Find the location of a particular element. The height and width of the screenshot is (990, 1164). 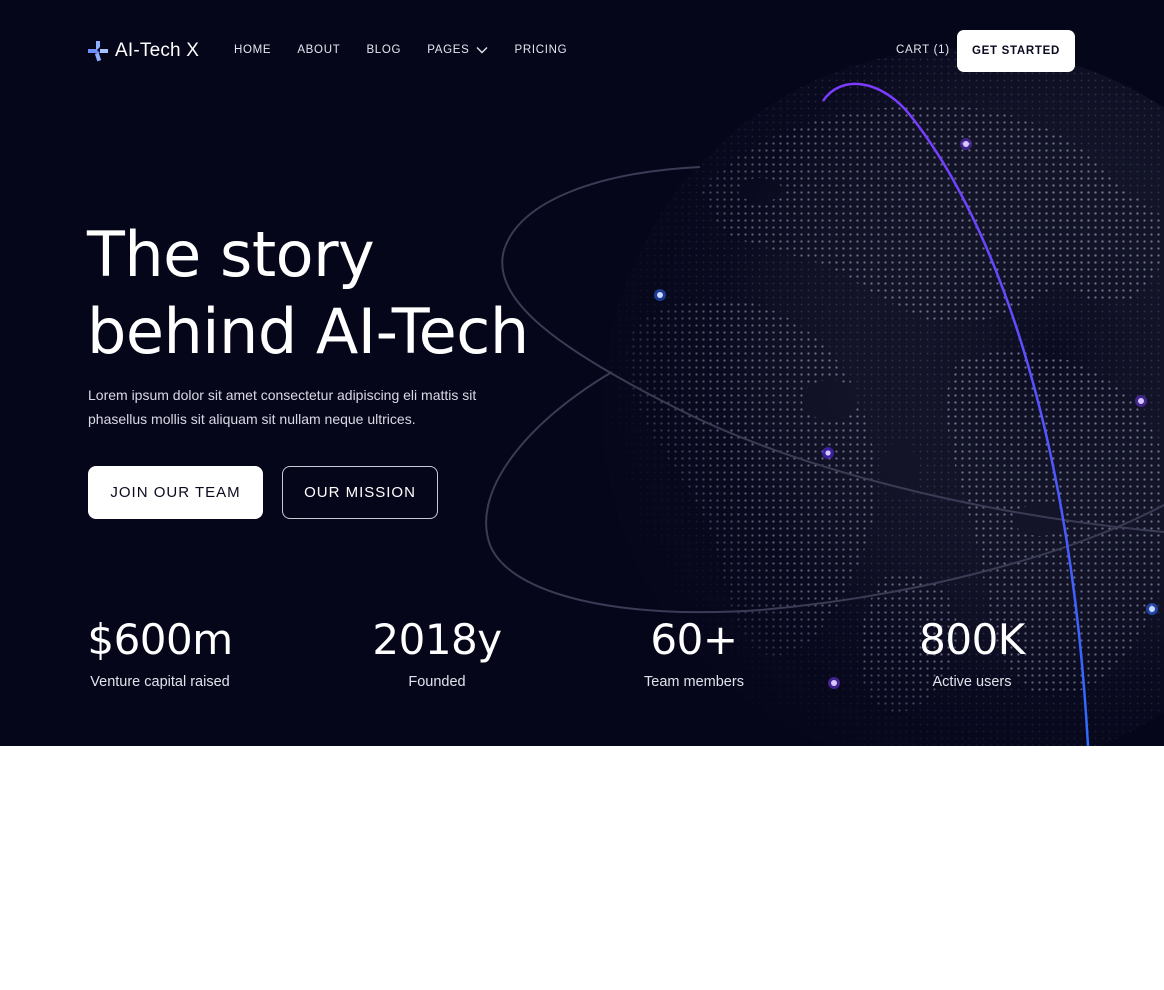

headline-line-1: The story is located at coordinates (231, 254).